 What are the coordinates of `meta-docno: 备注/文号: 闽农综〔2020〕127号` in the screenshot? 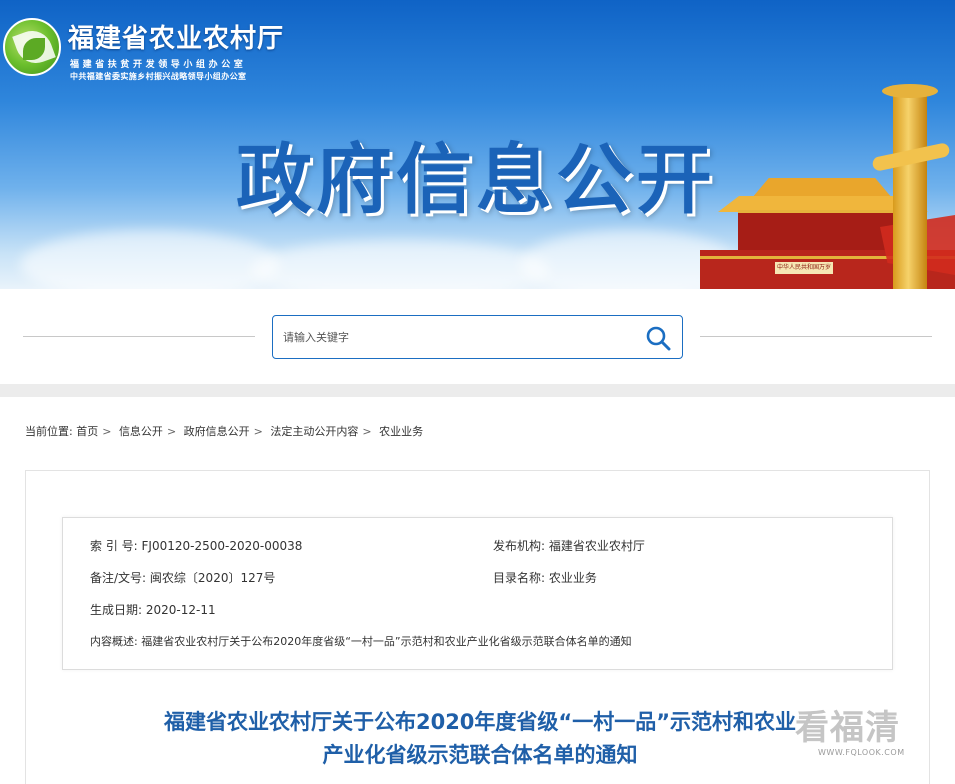 It's located at (182, 577).